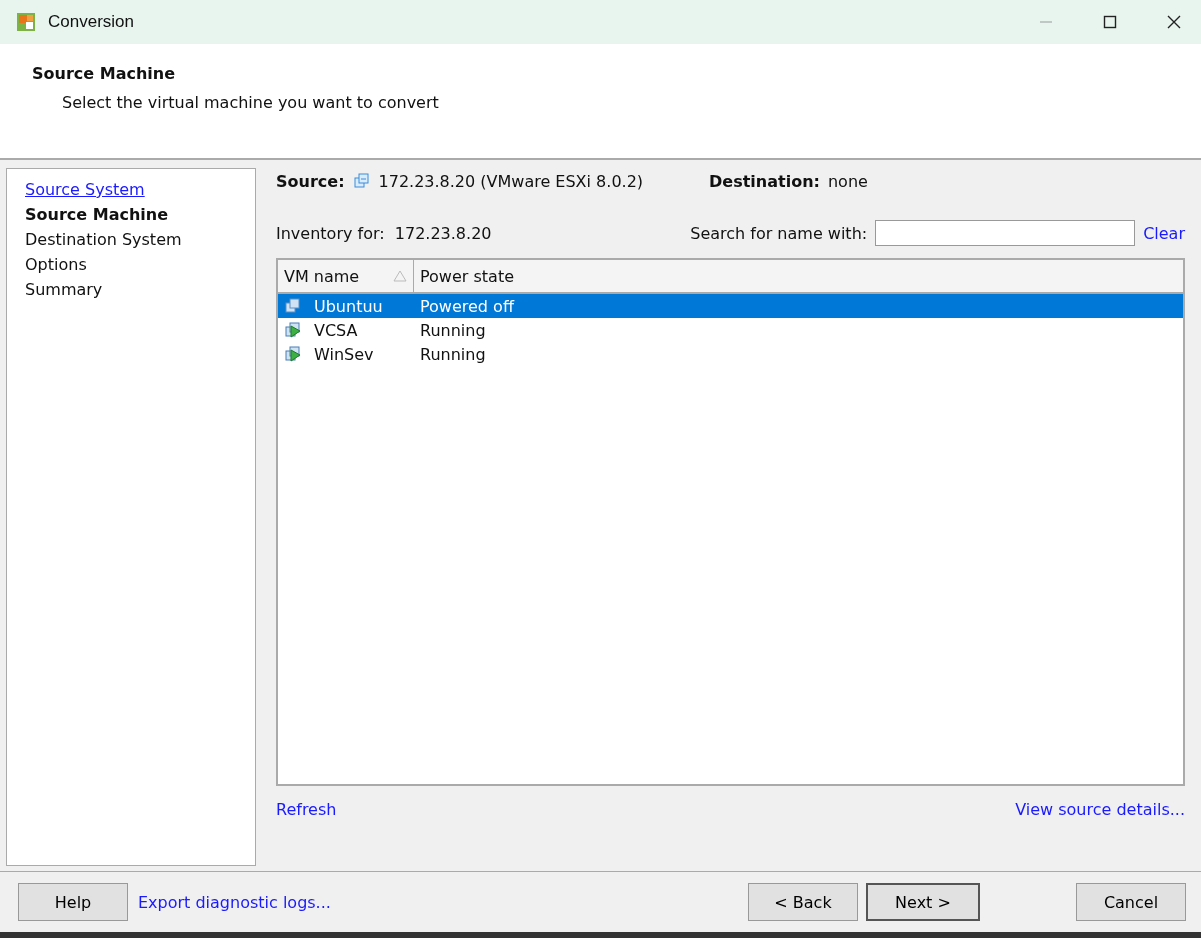 Image resolution: width=1201 pixels, height=938 pixels. What do you see at coordinates (467, 306) in the screenshot?
I see `power-state: Powered off` at bounding box center [467, 306].